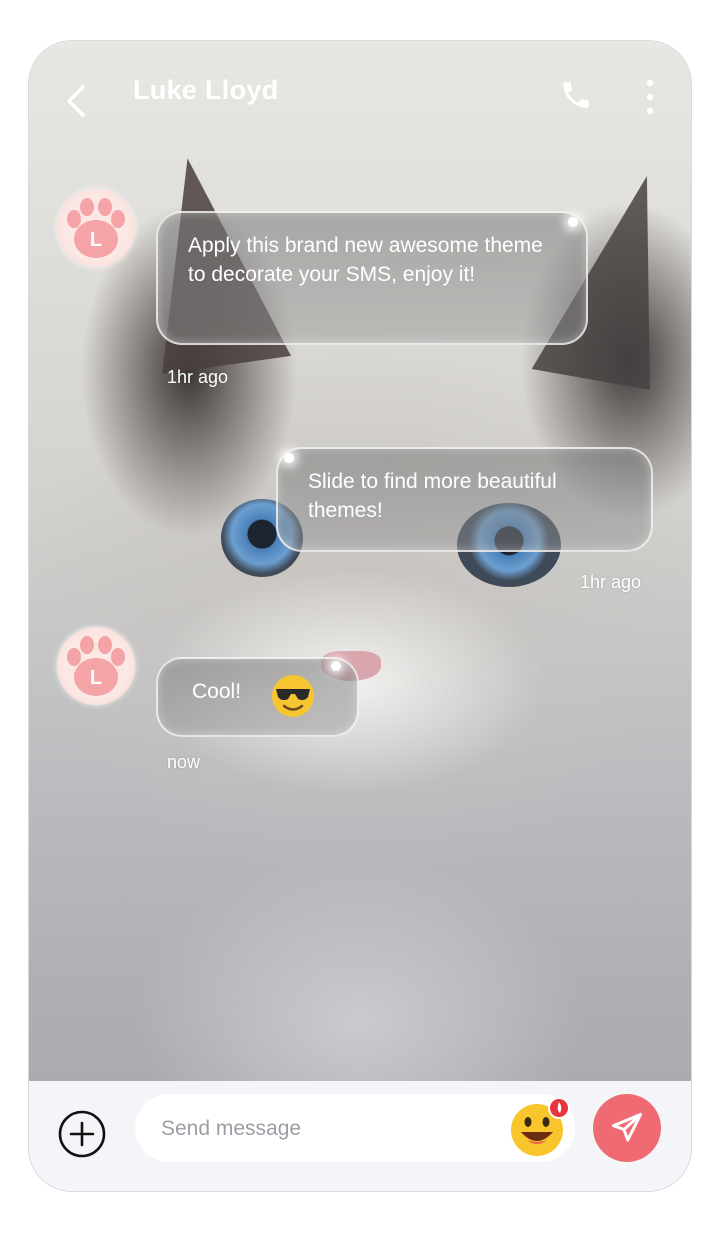 The image size is (719, 1253). I want to click on send-button, so click(627, 1128).